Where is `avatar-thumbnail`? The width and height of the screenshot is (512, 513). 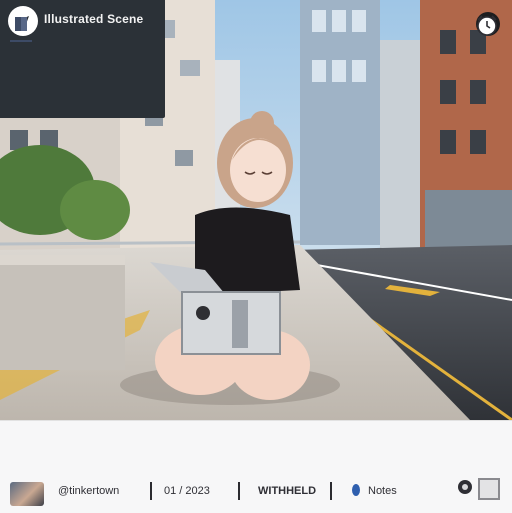 avatar-thumbnail is located at coordinates (27, 494).